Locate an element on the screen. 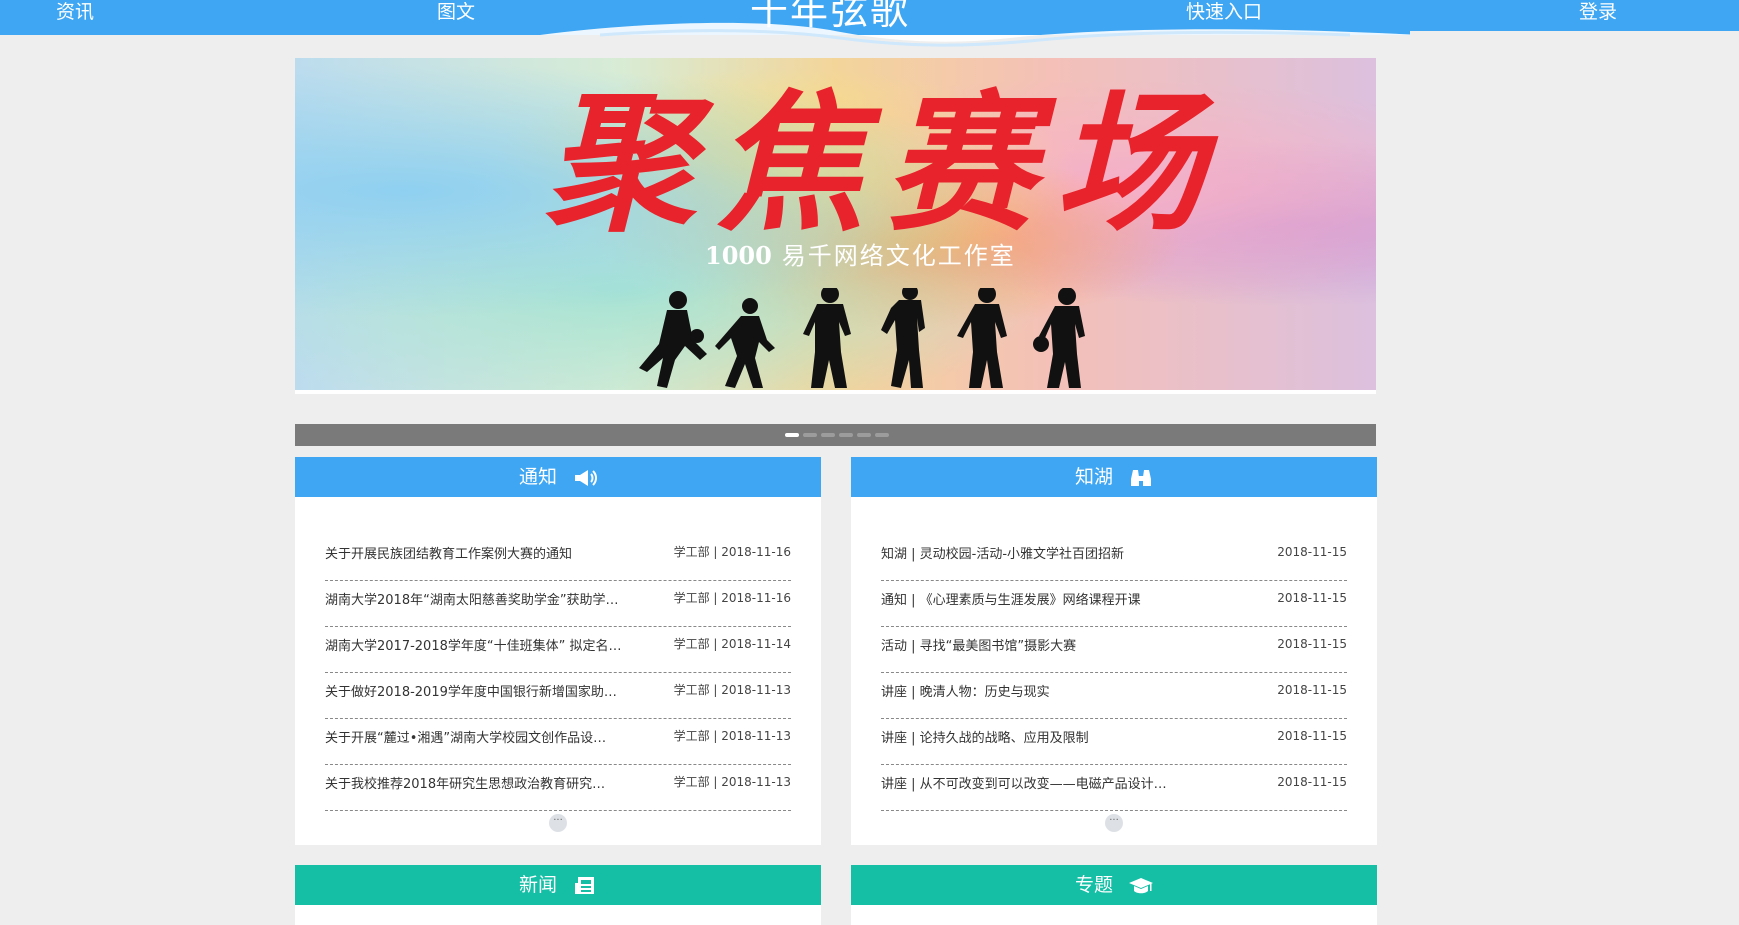 This screenshot has height=925, width=1739. nav-item-quick-entry: 快速入口 is located at coordinates (1224, 13).